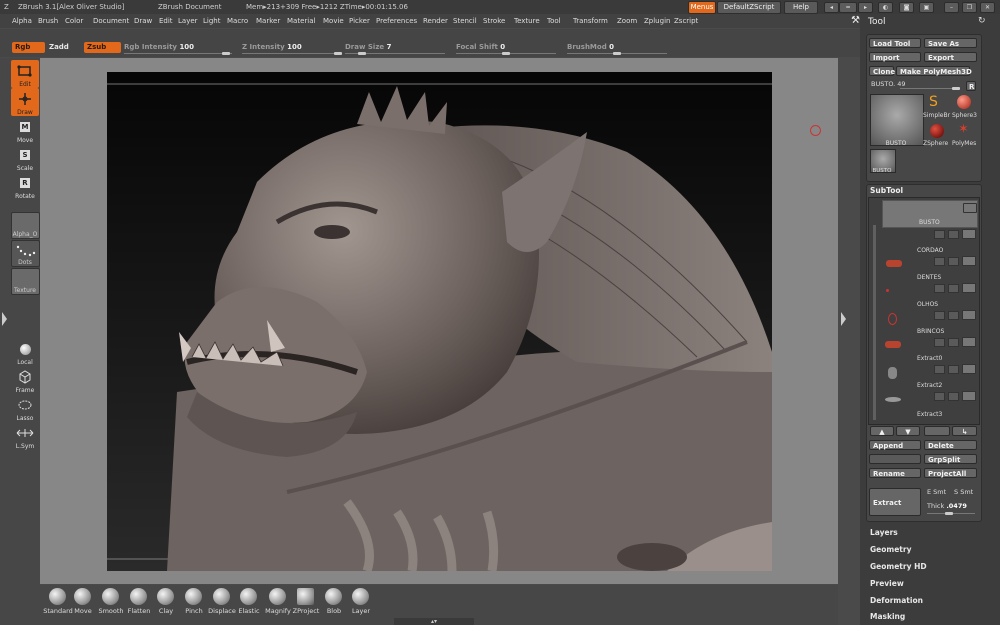  I want to click on move-button: M Move, so click(25, 130).